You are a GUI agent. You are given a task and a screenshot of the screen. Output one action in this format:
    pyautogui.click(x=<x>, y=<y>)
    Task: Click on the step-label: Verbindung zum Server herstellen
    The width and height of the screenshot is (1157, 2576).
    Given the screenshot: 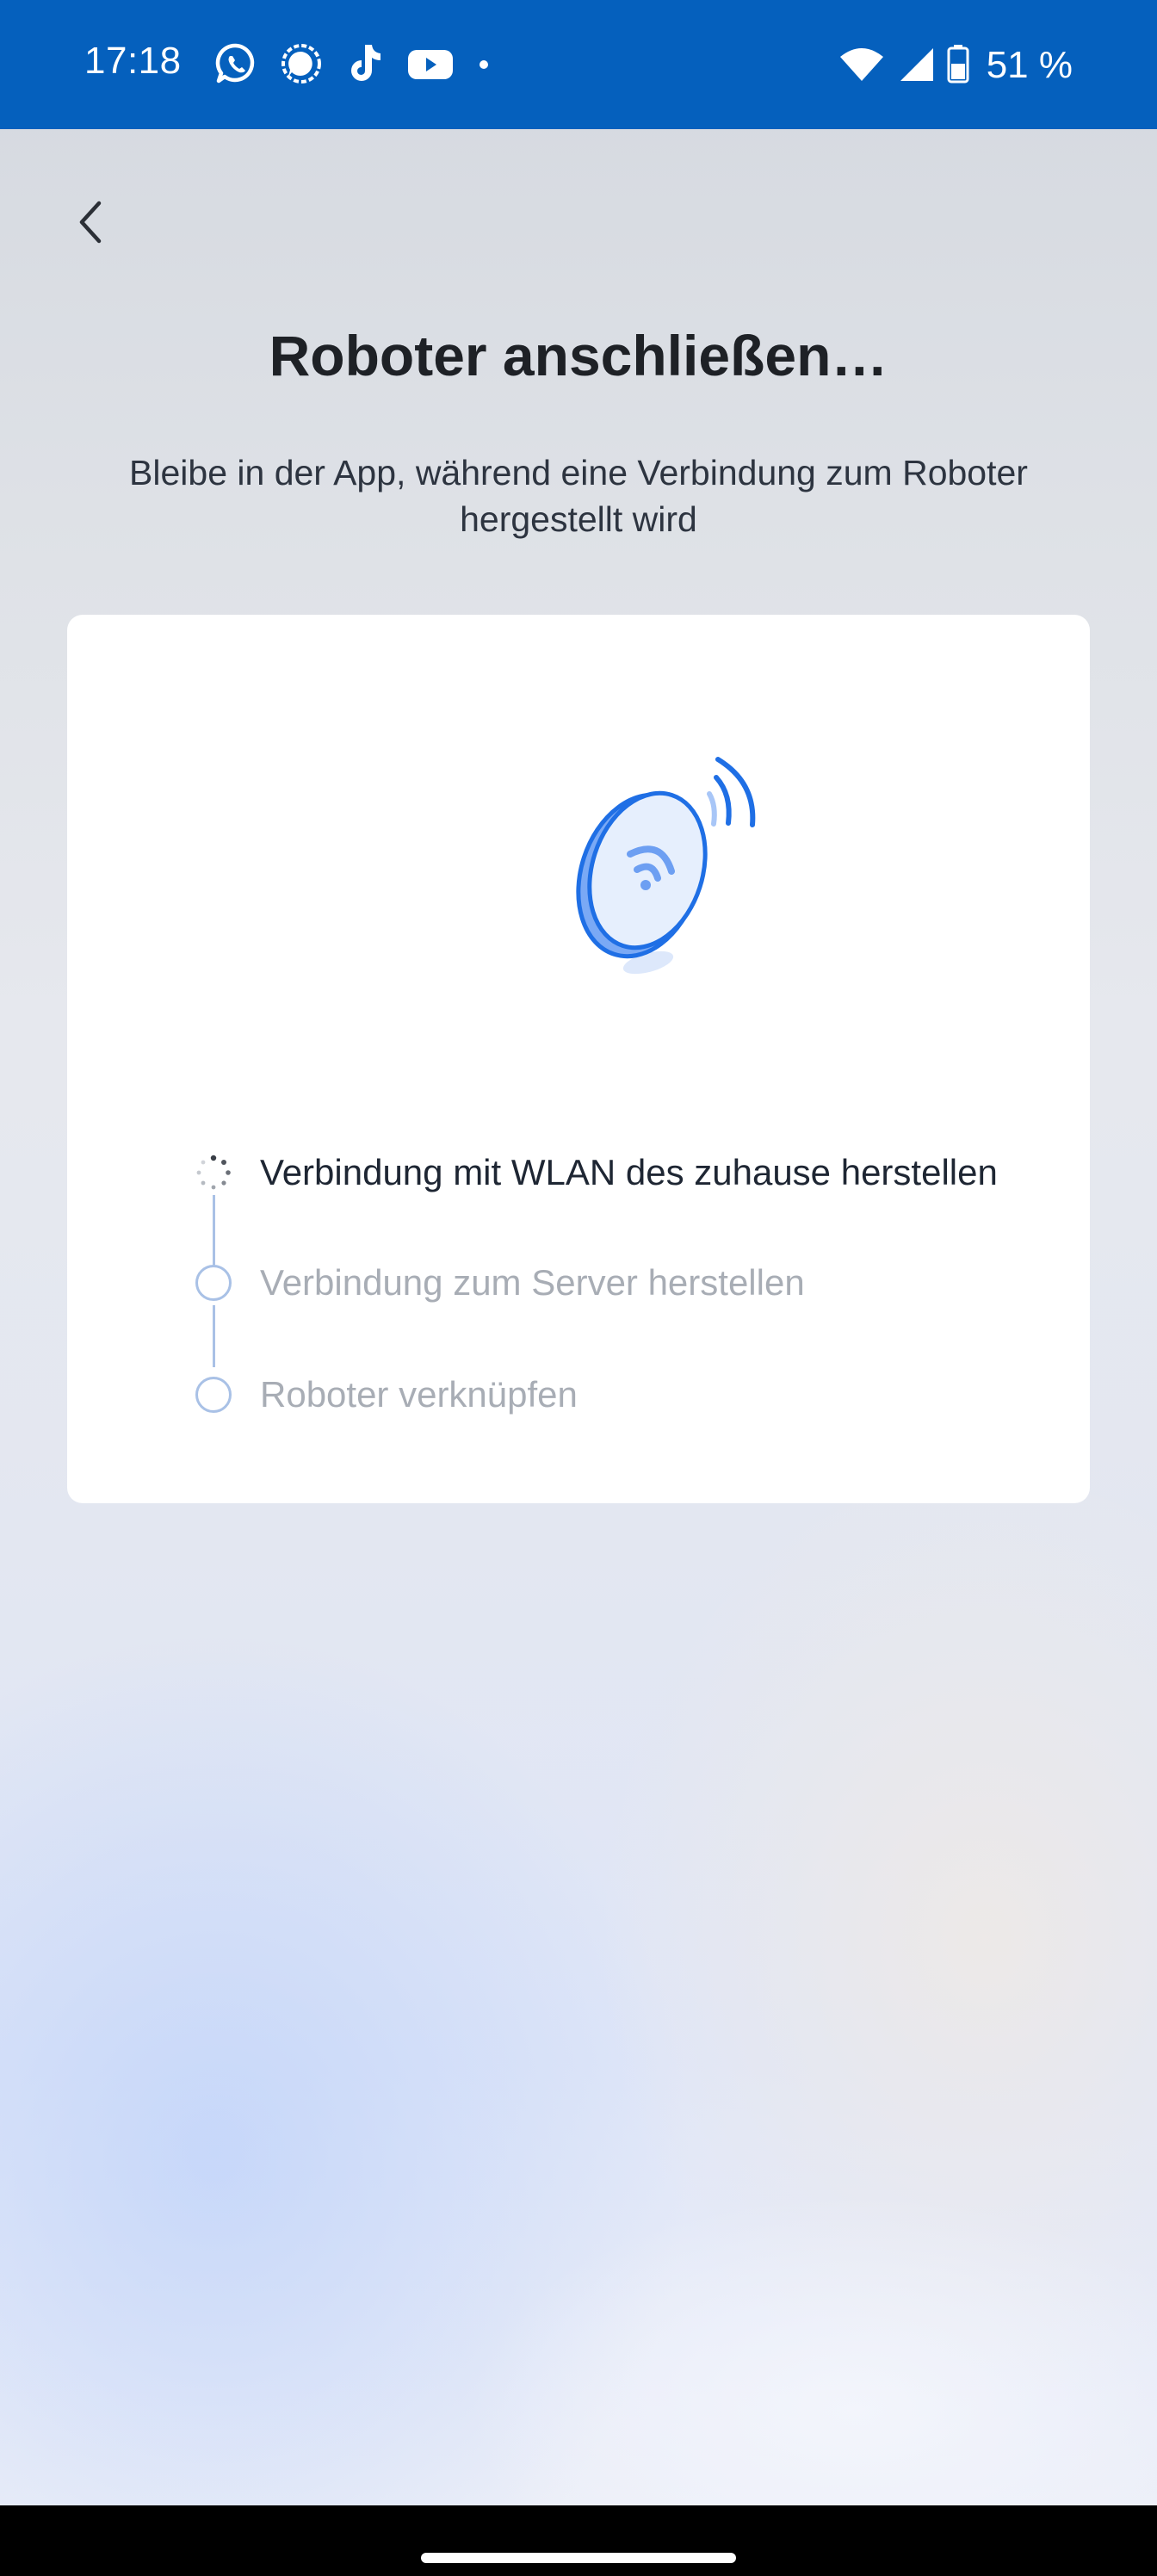 What is the action you would take?
    pyautogui.click(x=532, y=1283)
    